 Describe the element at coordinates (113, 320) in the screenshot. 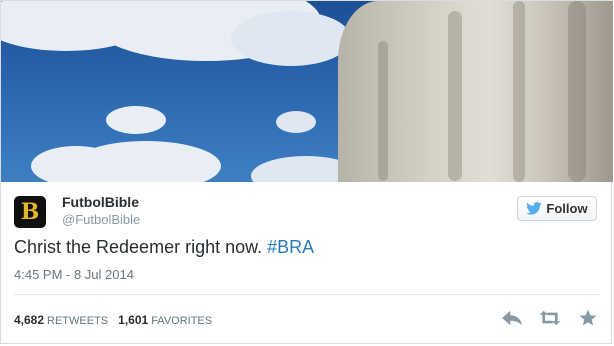

I see `tweet-stats: 4,682 RETWEETS 1,601 FAVORITES` at that location.